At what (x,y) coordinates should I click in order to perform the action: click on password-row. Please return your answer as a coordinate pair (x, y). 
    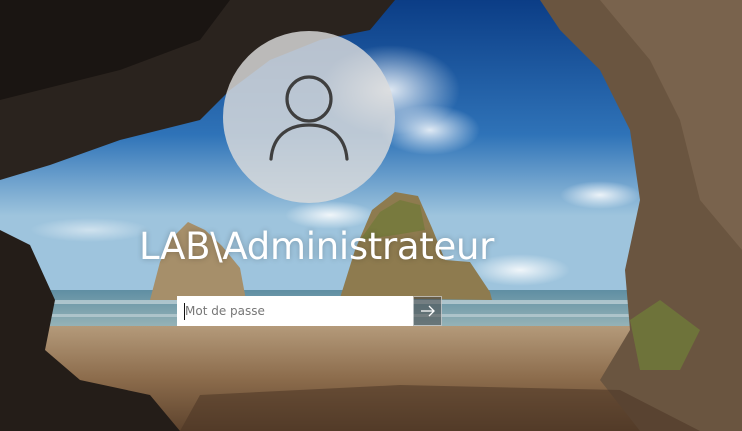
    Looking at the image, I should click on (309, 311).